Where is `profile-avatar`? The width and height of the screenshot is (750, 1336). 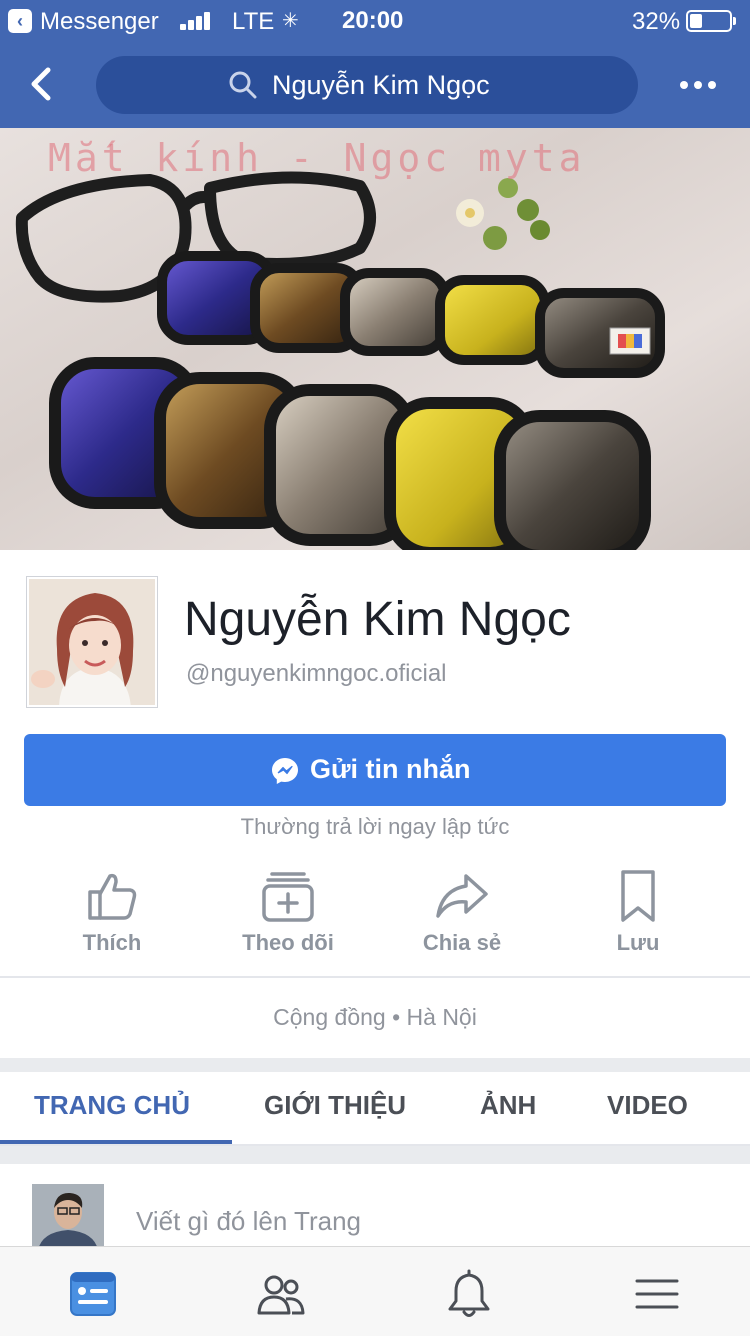 profile-avatar is located at coordinates (92, 642).